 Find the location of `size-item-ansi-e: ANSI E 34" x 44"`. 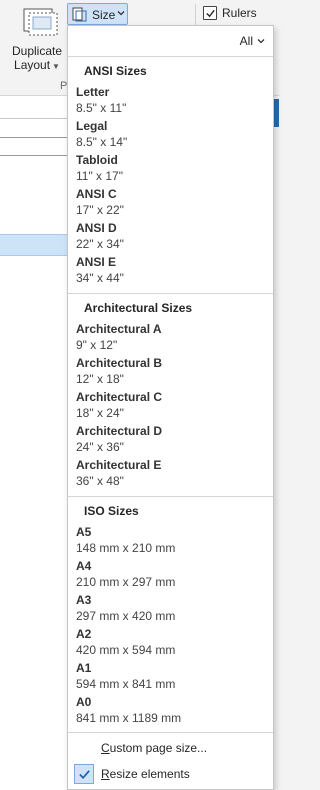

size-item-ansi-e: ANSI E 34" x 44" is located at coordinates (171, 272).